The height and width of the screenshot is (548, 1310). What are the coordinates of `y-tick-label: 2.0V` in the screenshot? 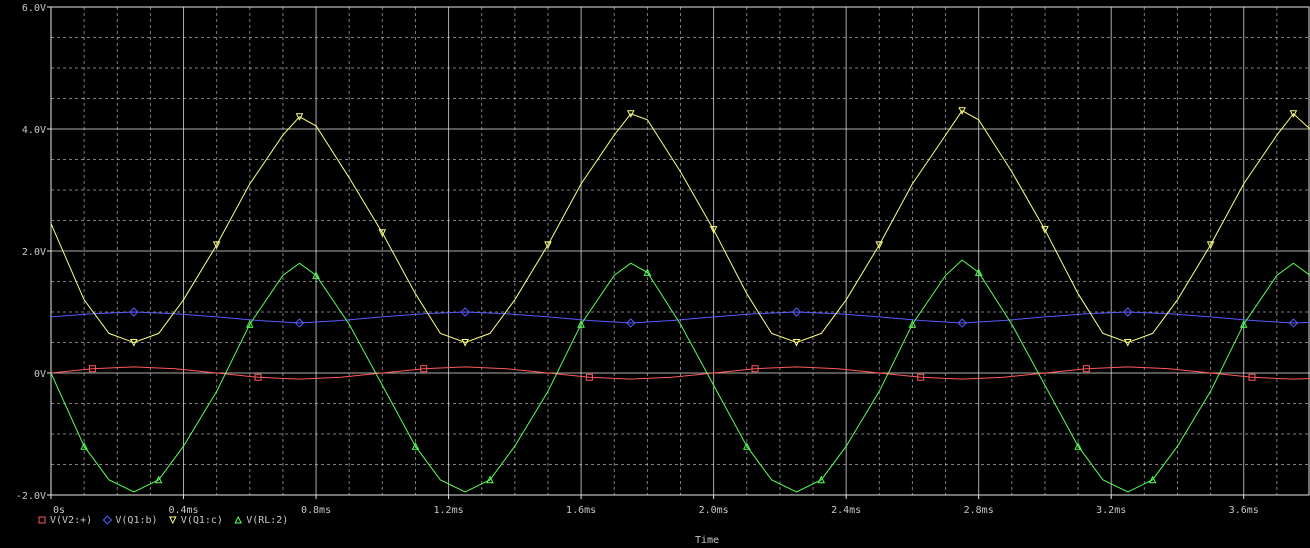 It's located at (34, 252).